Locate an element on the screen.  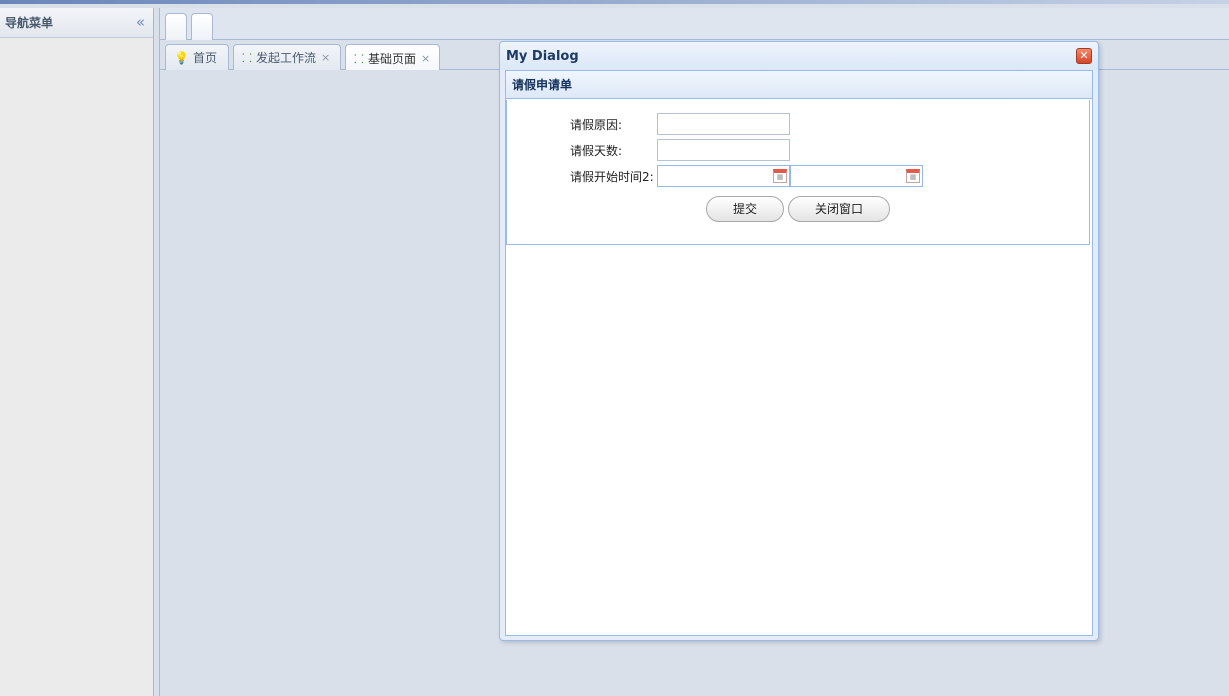
panel-header: 请假申请单 is located at coordinates (799, 85).